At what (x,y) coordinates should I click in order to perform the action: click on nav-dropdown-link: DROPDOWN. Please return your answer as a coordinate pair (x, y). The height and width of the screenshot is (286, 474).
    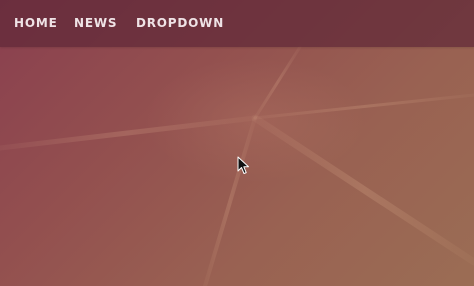
    Looking at the image, I should click on (180, 23).